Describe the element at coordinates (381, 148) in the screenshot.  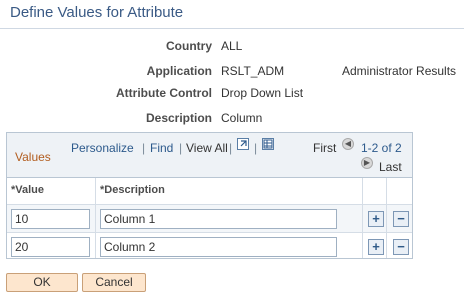
I see `row-range: 1-2 of 2` at that location.